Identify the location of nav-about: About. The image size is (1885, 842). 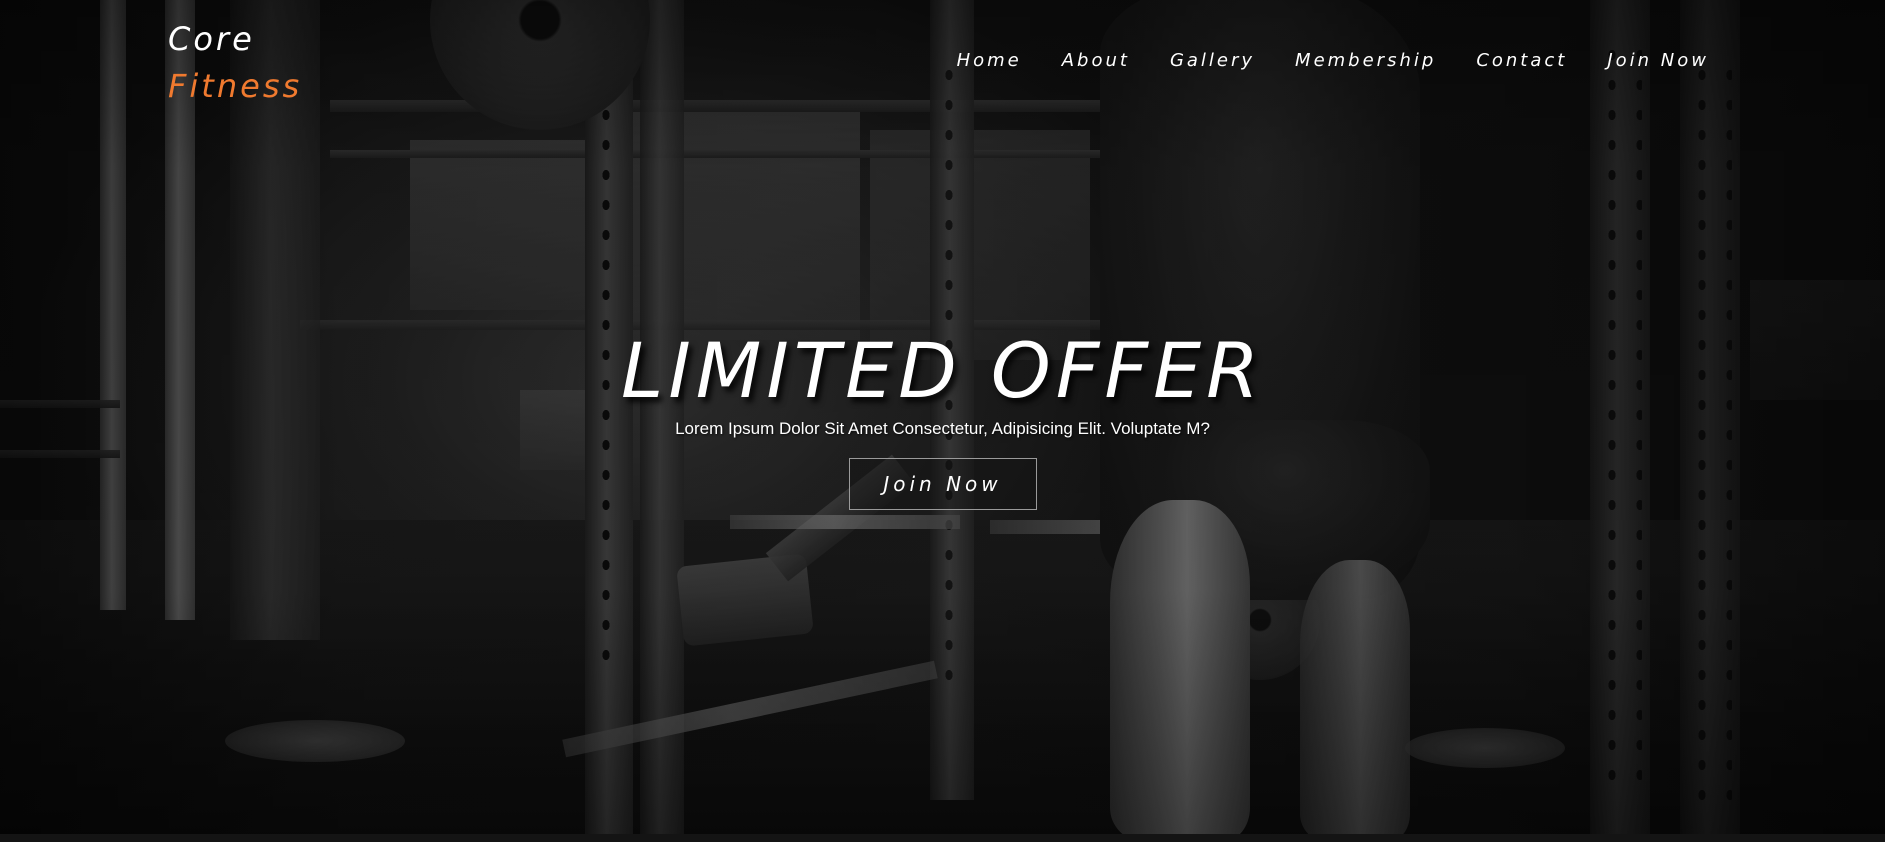
(1096, 61).